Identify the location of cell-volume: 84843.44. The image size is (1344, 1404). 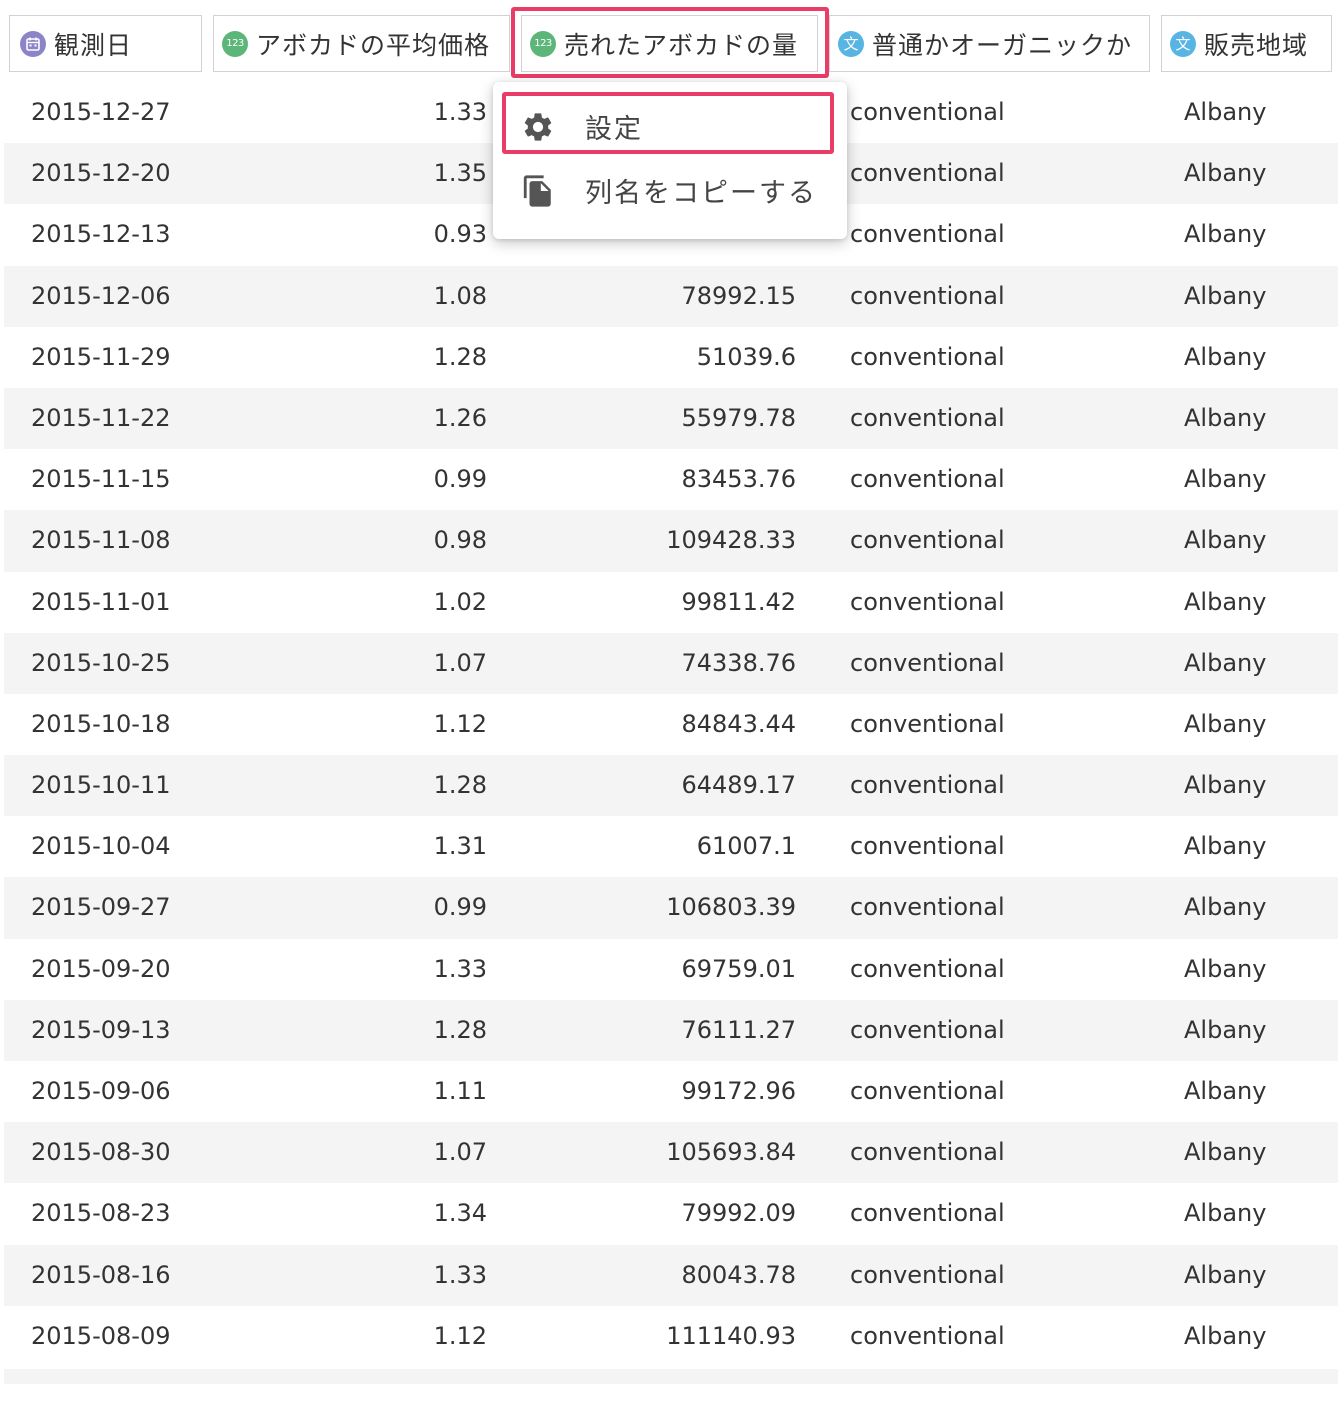
(738, 723).